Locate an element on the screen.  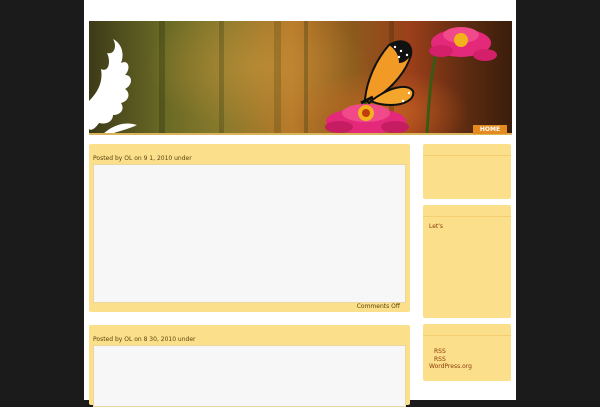
meta-links-list: RSS RSS WordPress.org is located at coordinates (467, 353).